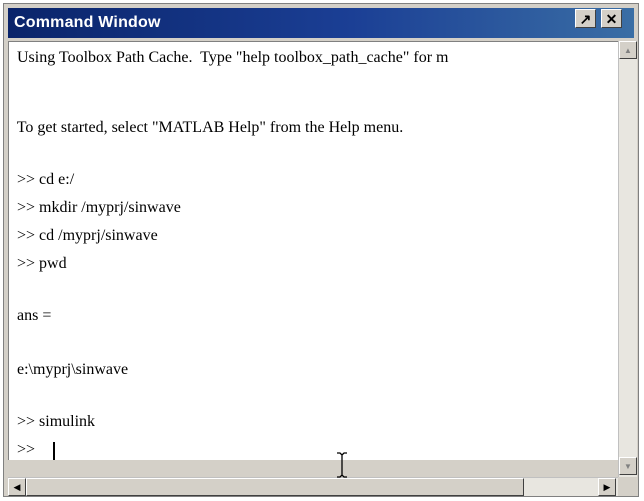 The height and width of the screenshot is (501, 644). I want to click on console-line: >> cd /myprj/sinwave, so click(87, 235).